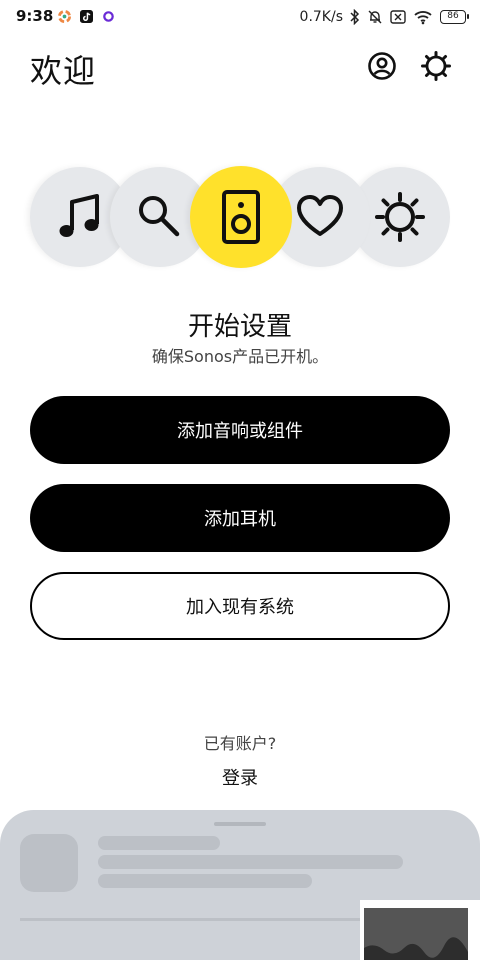 Image resolution: width=480 pixels, height=960 pixels. I want to click on add-speaker-button: 添加音响或组件, so click(240, 430).